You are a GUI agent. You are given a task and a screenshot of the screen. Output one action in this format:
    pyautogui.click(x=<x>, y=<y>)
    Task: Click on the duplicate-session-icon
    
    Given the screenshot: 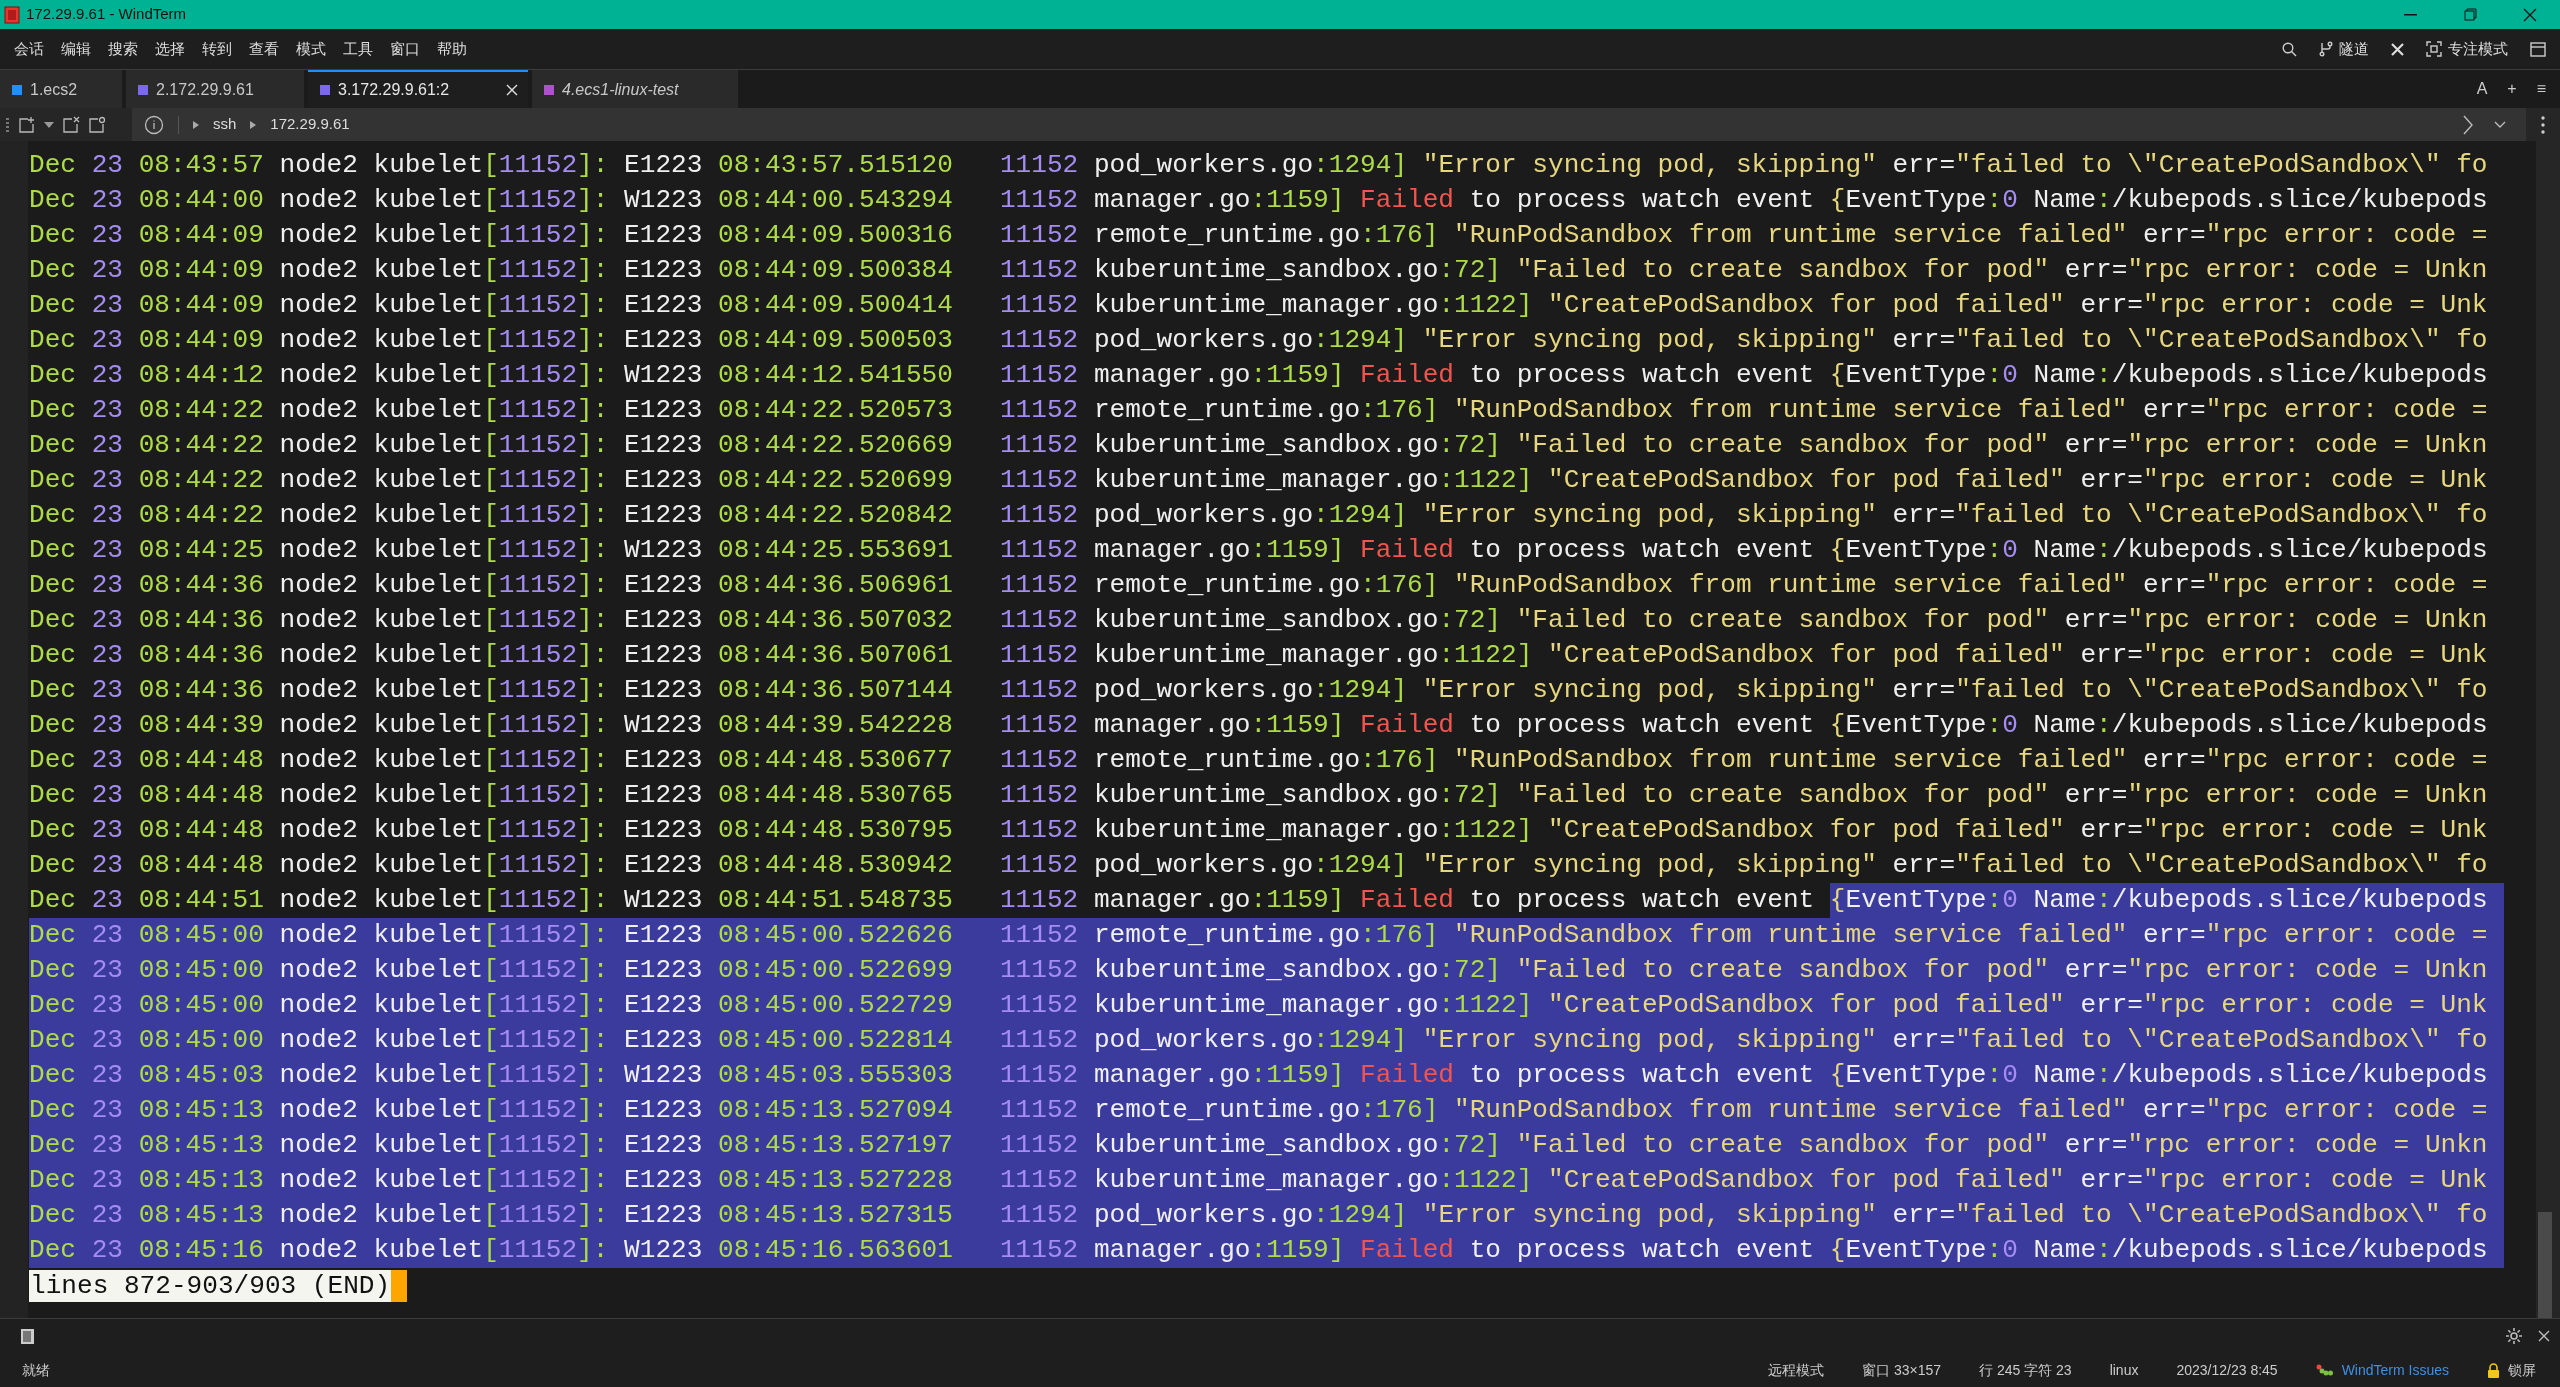 What is the action you would take?
    pyautogui.click(x=97, y=124)
    